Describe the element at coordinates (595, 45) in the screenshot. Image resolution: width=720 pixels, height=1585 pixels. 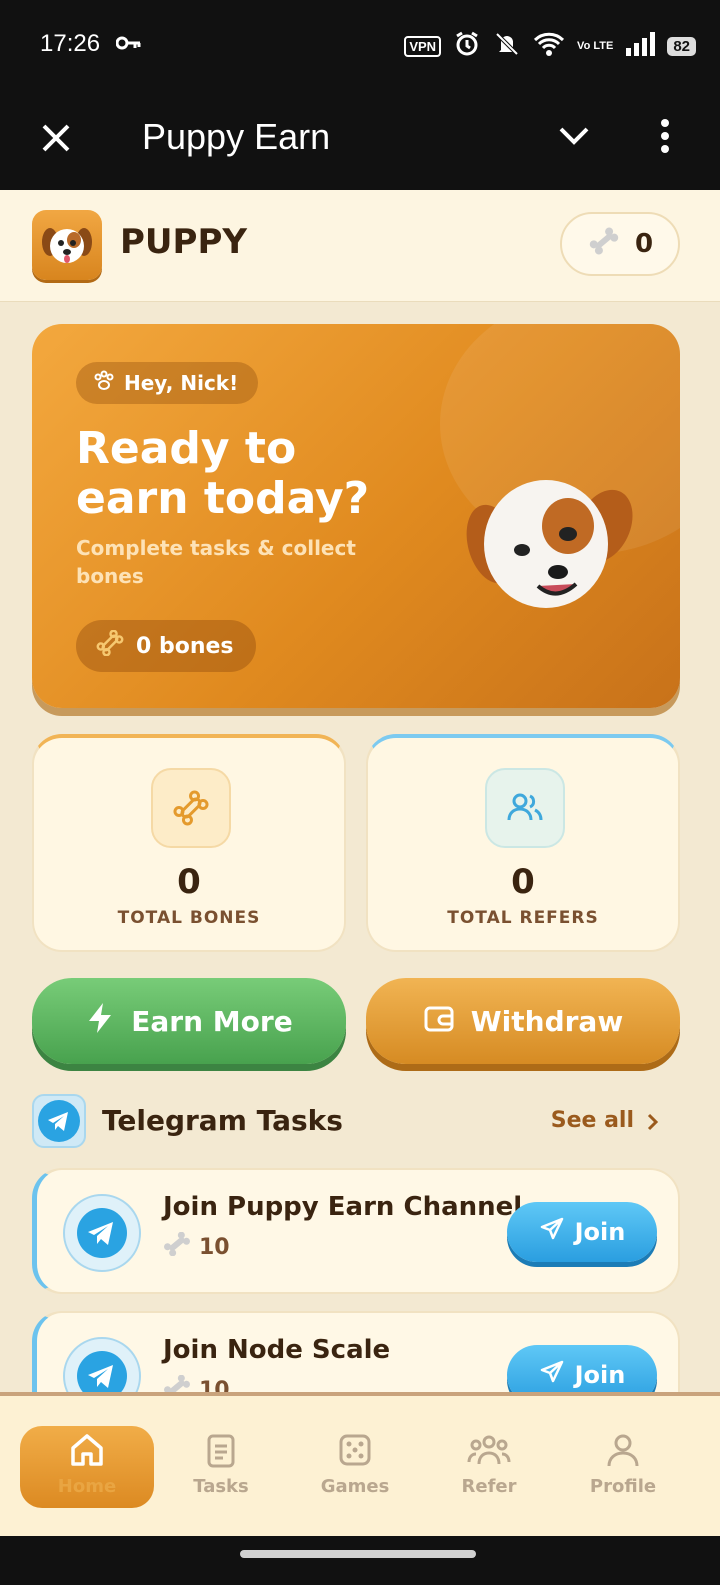
I see `volte-indicator: Vo LTE` at that location.